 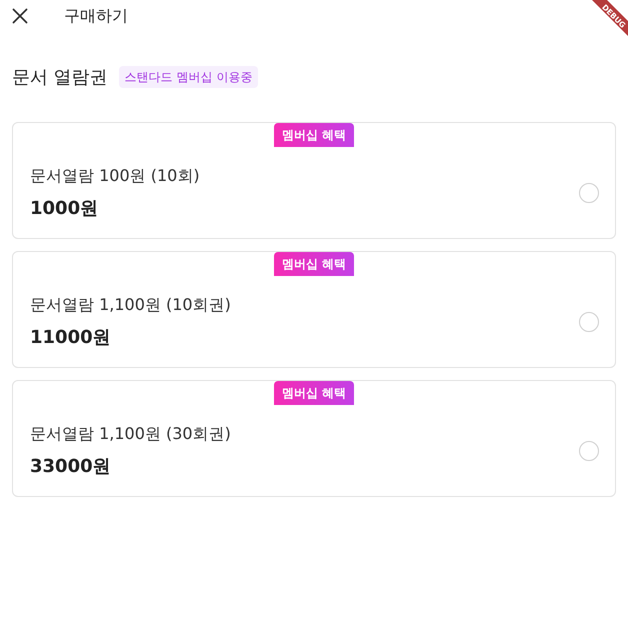 What do you see at coordinates (115, 176) in the screenshot?
I see `option-name: 문서열람 100원 (10회)` at bounding box center [115, 176].